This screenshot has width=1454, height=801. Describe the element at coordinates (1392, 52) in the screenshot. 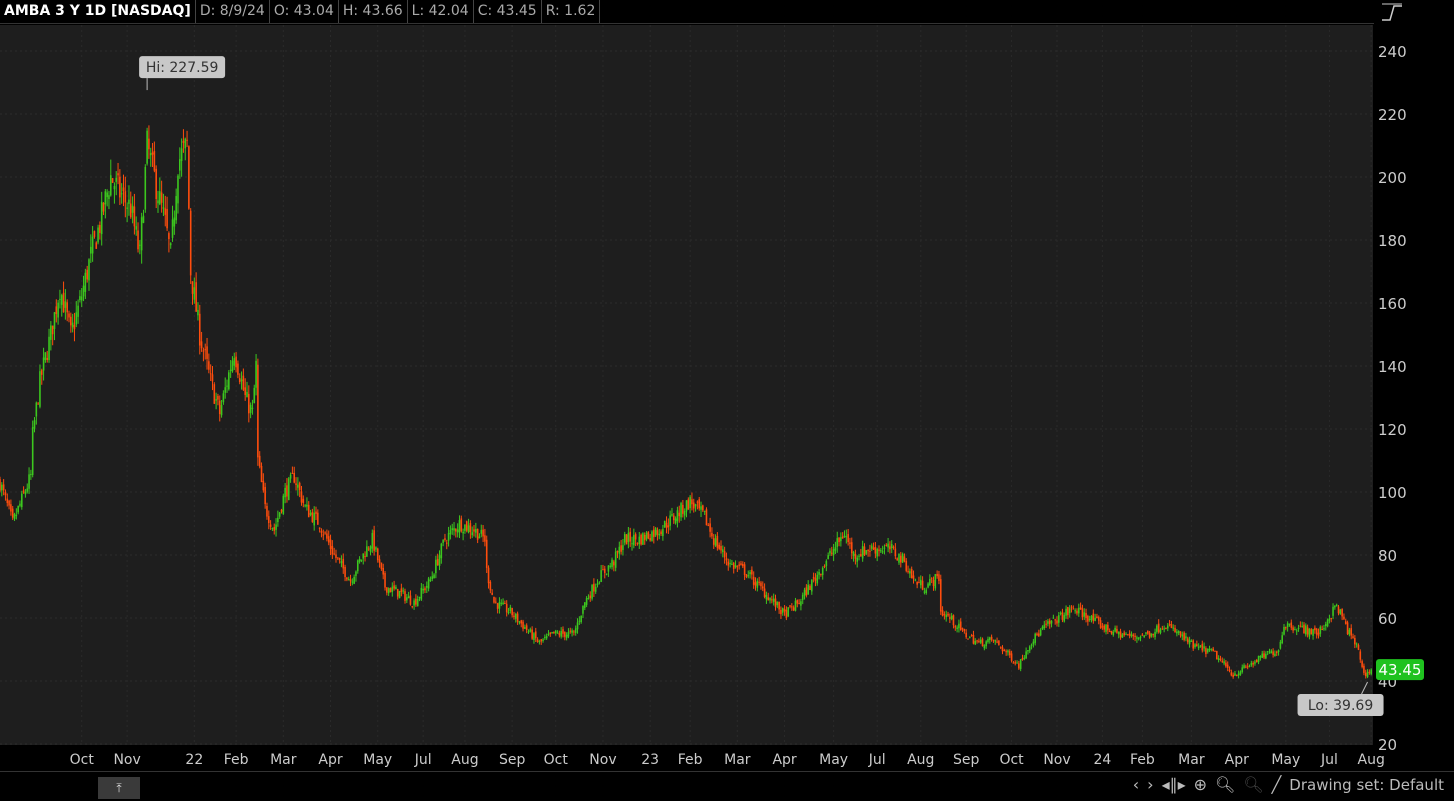

I see `y-tick-label: 240` at that location.